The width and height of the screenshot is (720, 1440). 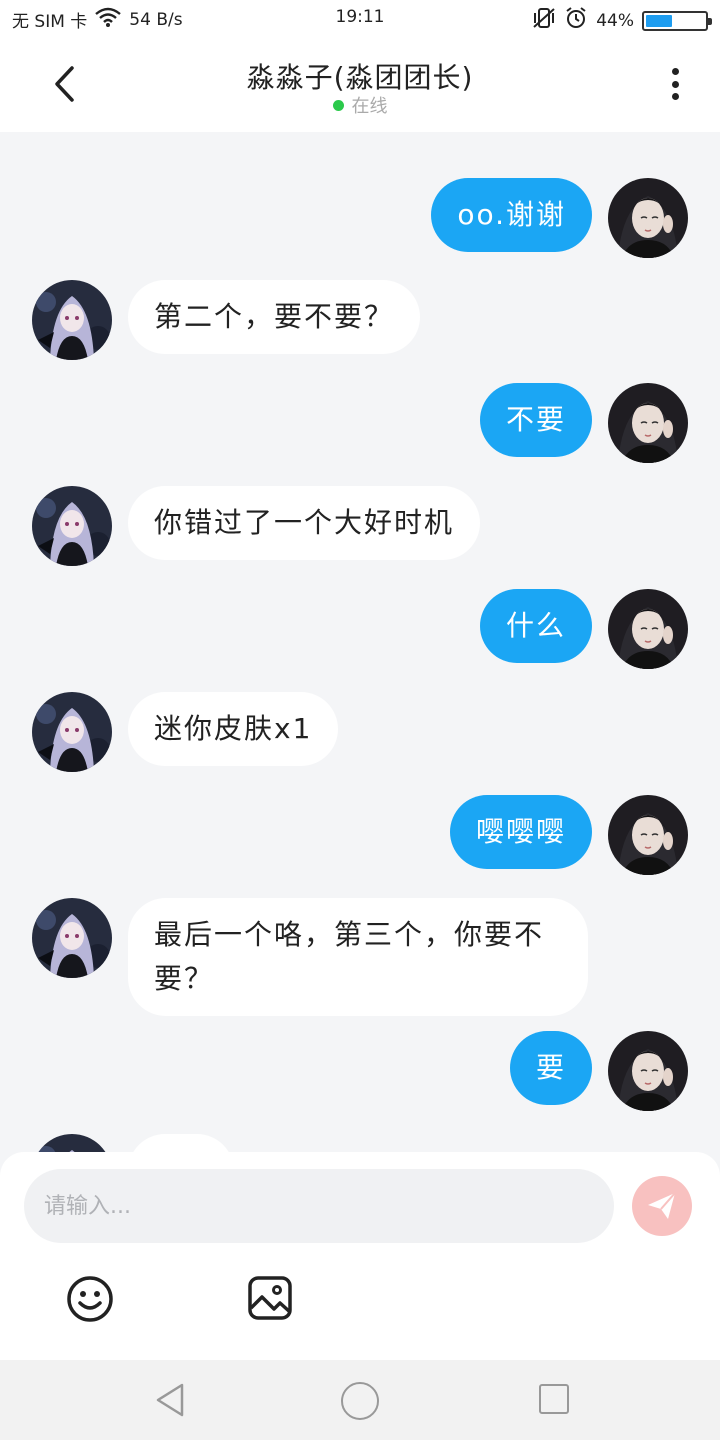 I want to click on incoming-message: 你错过了一个大好时机, so click(x=360, y=526).